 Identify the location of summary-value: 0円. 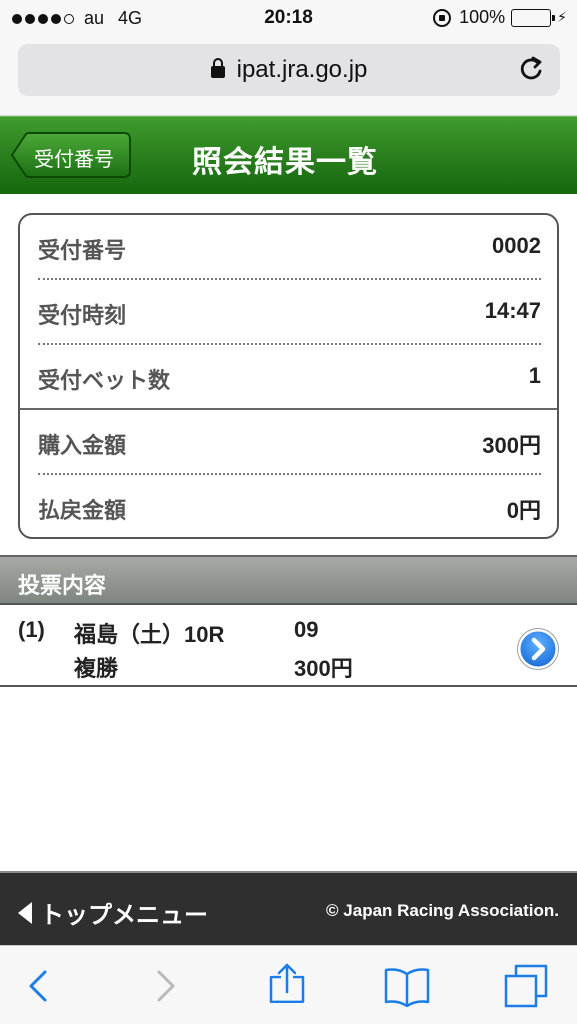
(523, 510).